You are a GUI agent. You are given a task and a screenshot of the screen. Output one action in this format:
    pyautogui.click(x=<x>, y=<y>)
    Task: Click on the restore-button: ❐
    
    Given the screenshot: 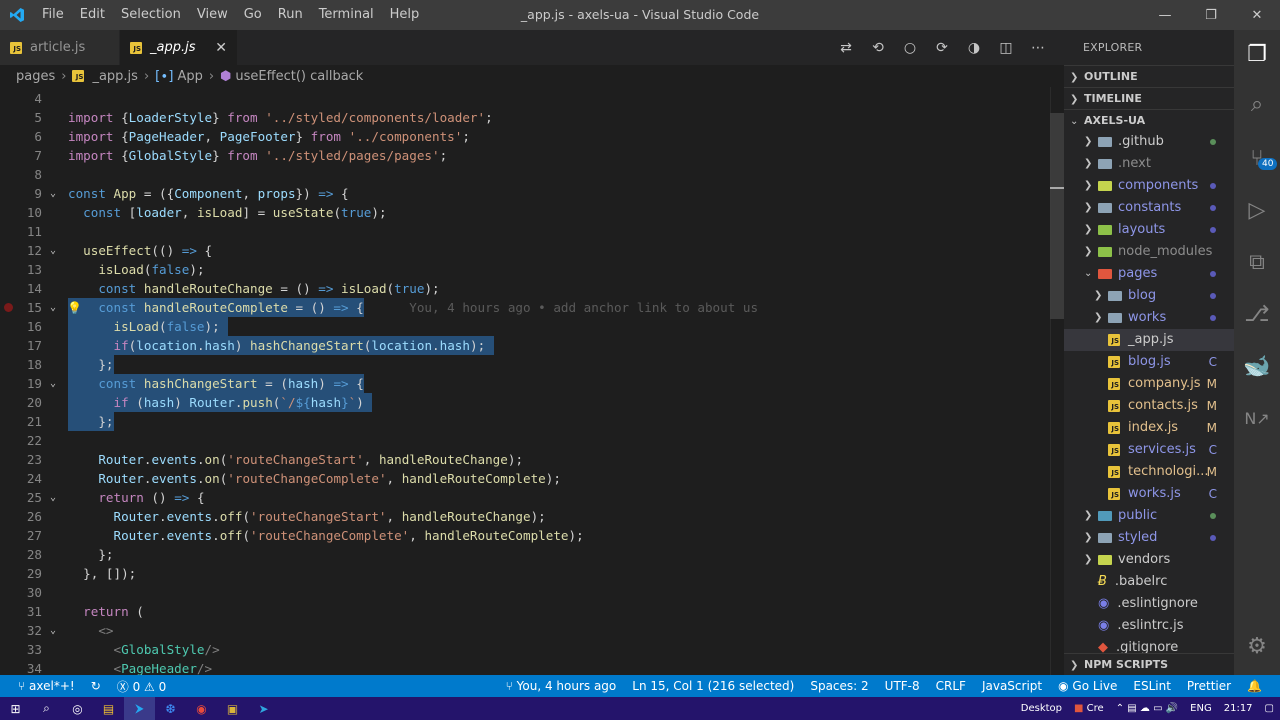 What is the action you would take?
    pyautogui.click(x=1211, y=15)
    